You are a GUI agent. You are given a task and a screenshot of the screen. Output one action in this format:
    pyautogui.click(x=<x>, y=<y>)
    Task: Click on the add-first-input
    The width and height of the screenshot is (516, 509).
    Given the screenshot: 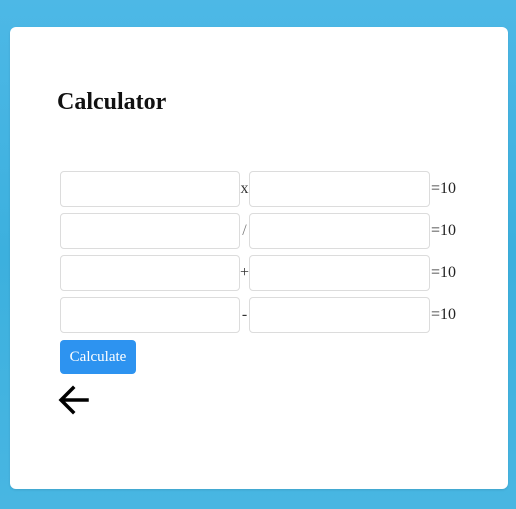 What is the action you would take?
    pyautogui.click(x=150, y=273)
    